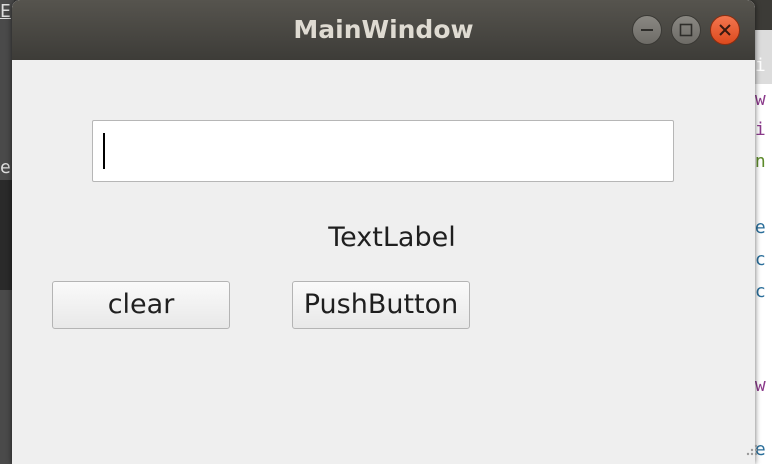 This screenshot has width=772, height=464. I want to click on text-label: TextLabel, so click(392, 237).